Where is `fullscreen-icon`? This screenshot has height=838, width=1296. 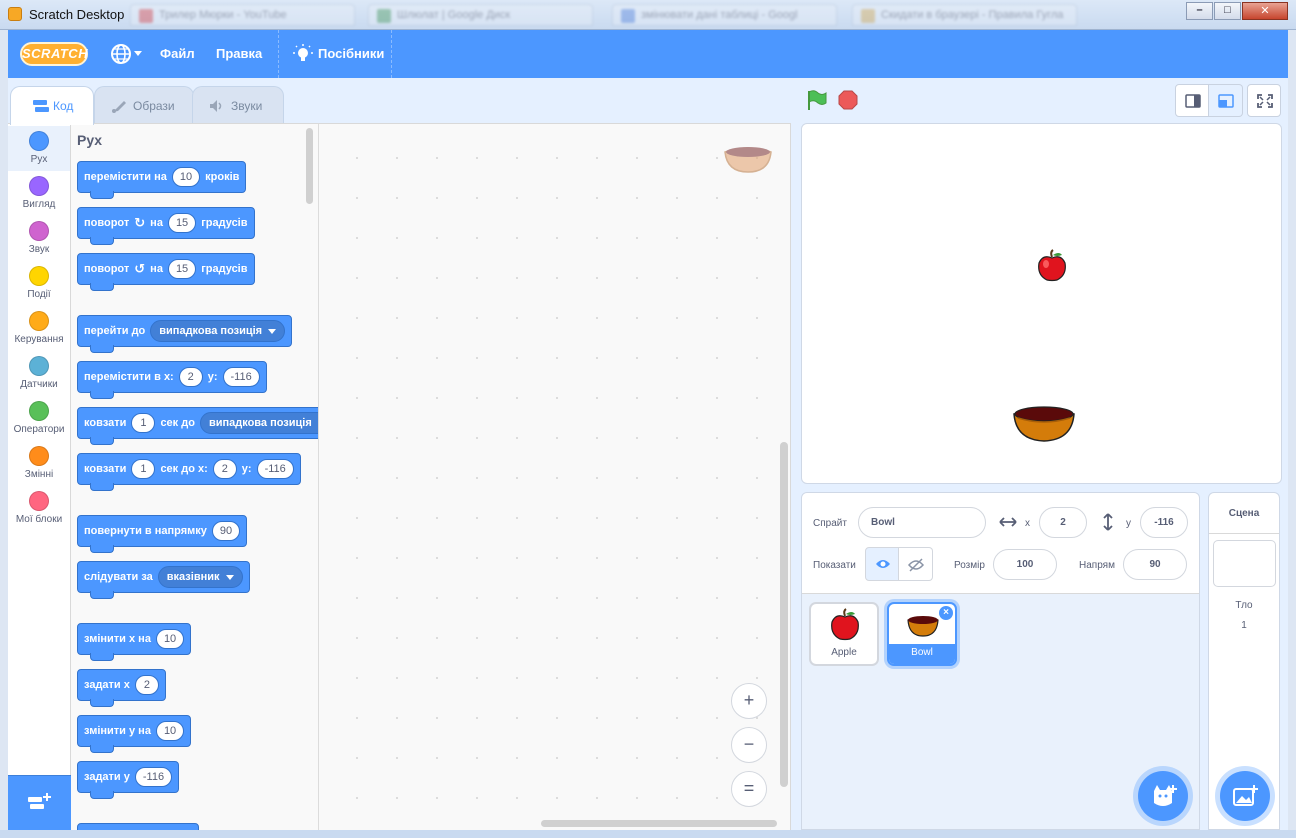 fullscreen-icon is located at coordinates (1265, 101).